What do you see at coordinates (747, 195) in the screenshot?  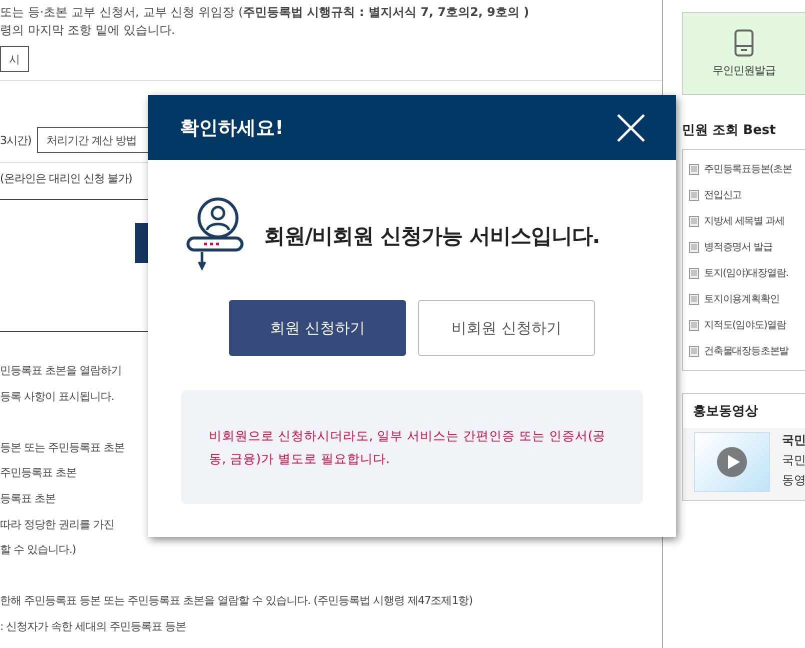 I see `best-item: 전입신고` at bounding box center [747, 195].